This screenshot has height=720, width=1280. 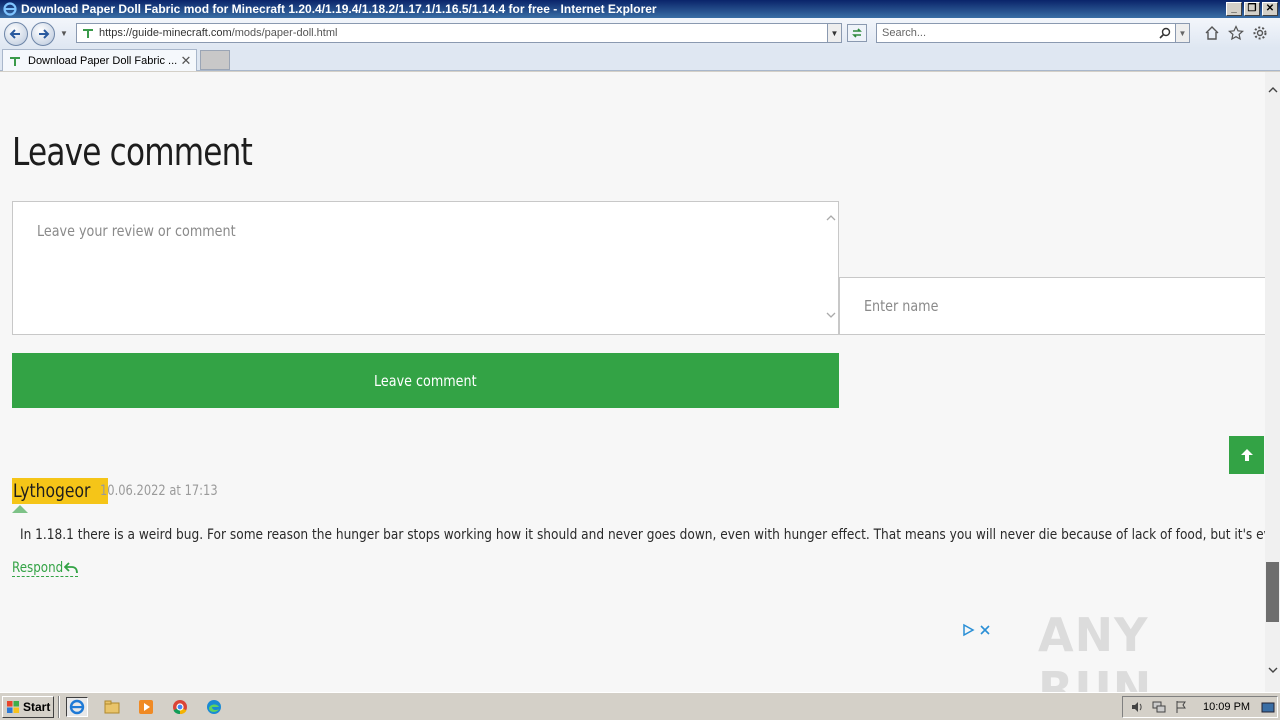 I want to click on tab-strip: Download Paper Doll Fabric ... ✕, so click(x=640, y=59).